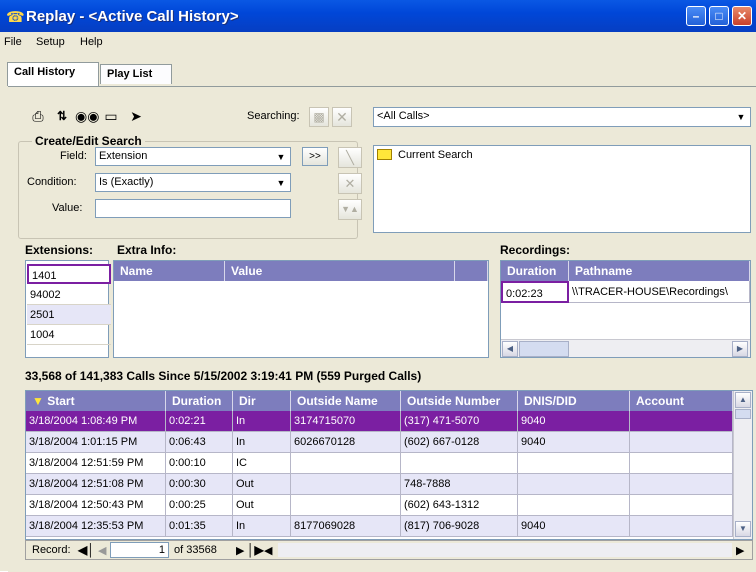 The height and width of the screenshot is (572, 756). What do you see at coordinates (96, 421) in the screenshot?
I see `cell-start: 3/18/2004 1:08:49 PM` at bounding box center [96, 421].